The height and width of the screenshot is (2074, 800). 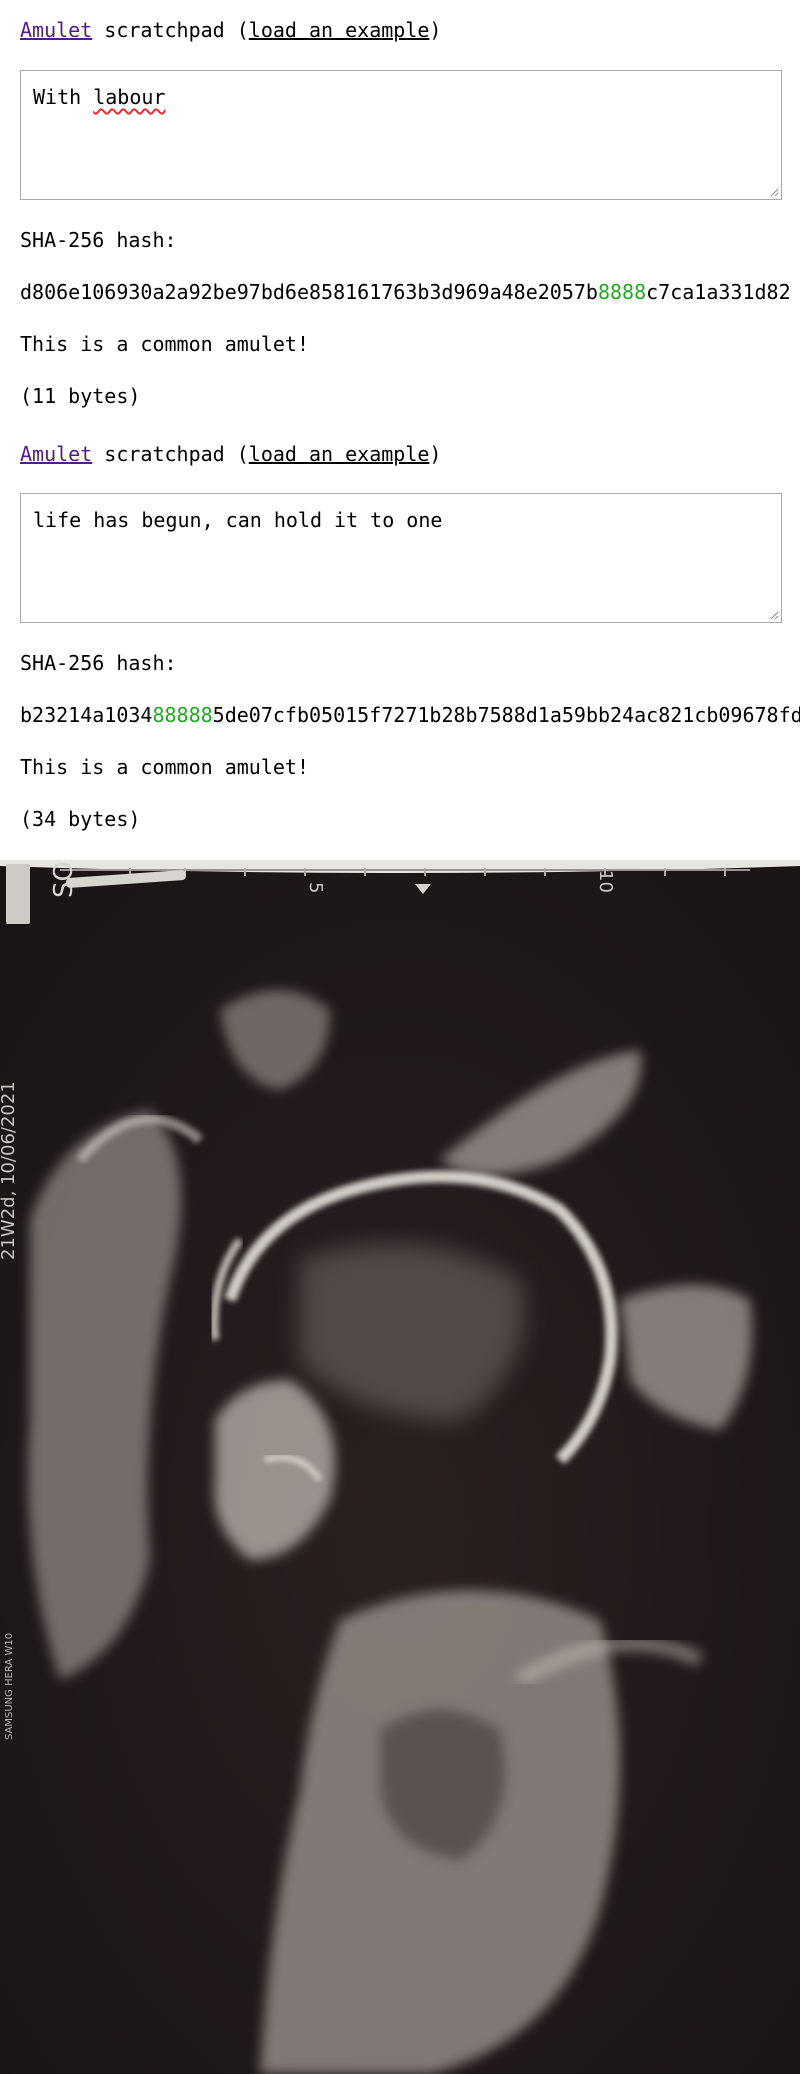 I want to click on scan-date-label: 21W2d, 10/06/2021, so click(x=9, y=1170).